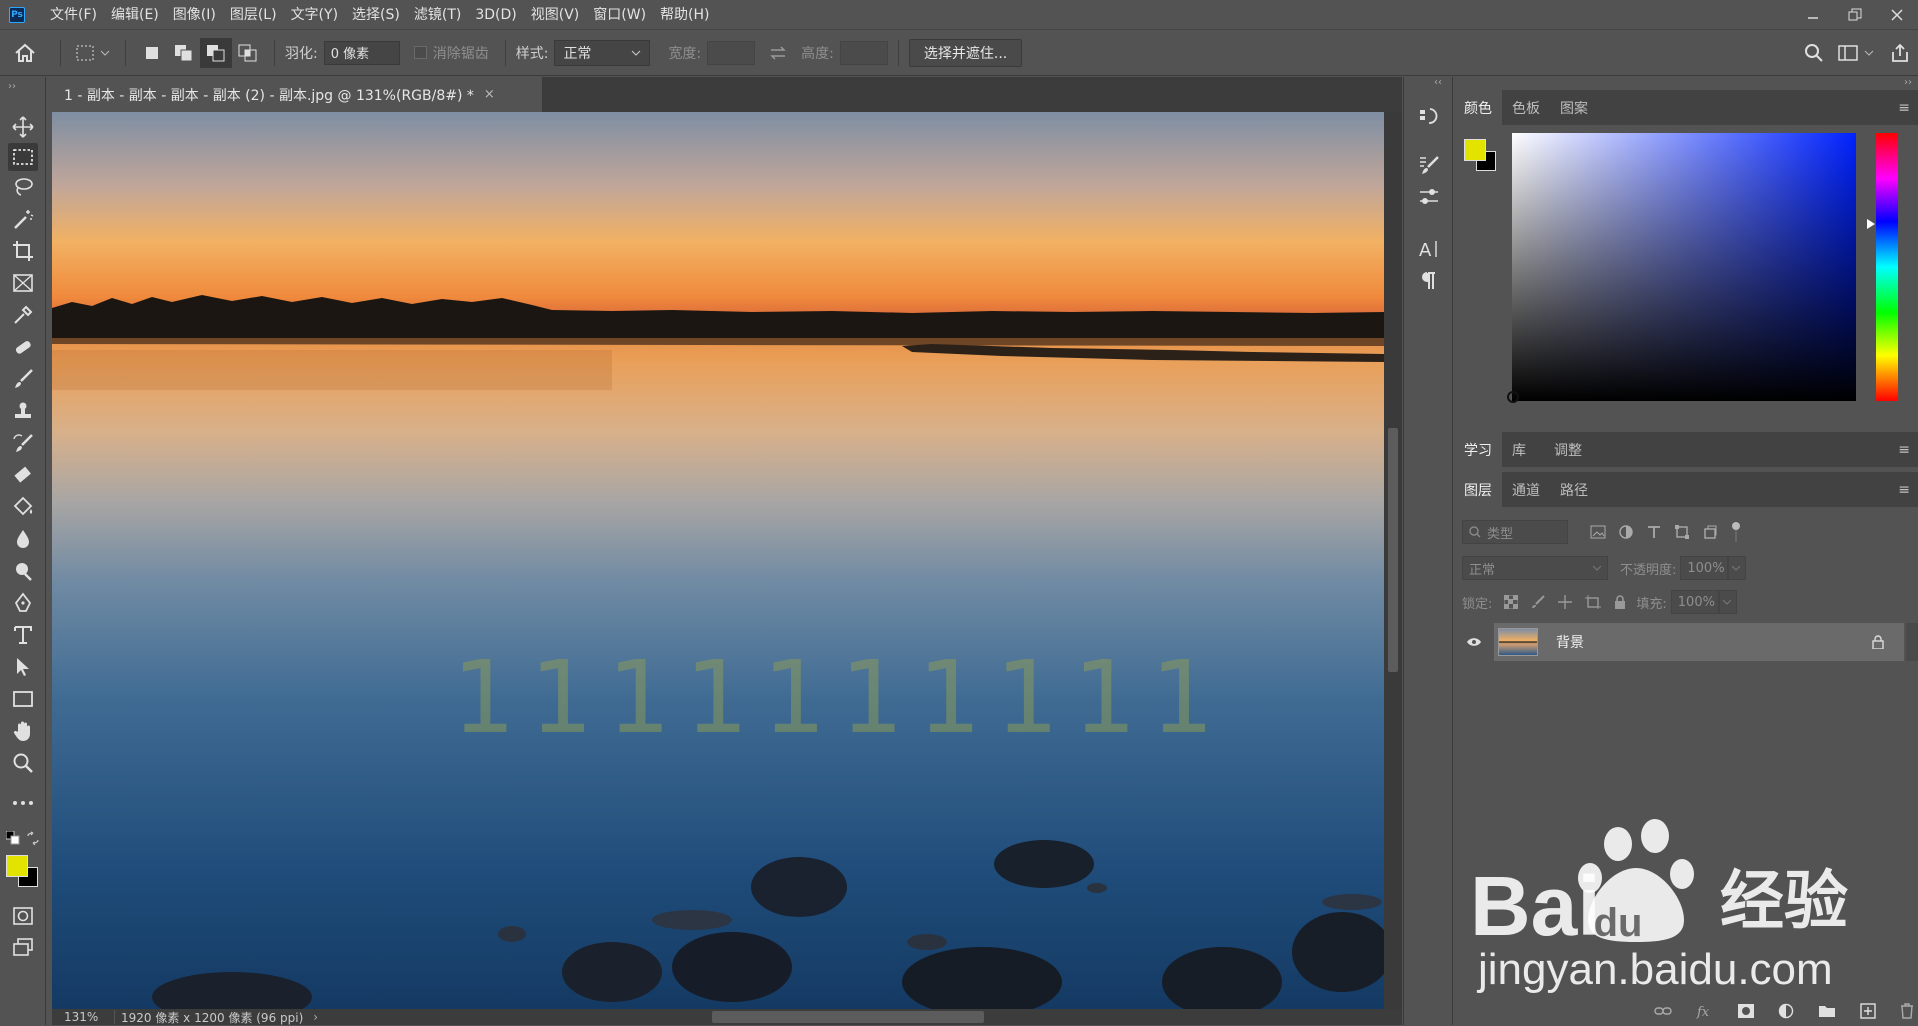  What do you see at coordinates (1737, 568) in the screenshot?
I see `opacity-dropdown` at bounding box center [1737, 568].